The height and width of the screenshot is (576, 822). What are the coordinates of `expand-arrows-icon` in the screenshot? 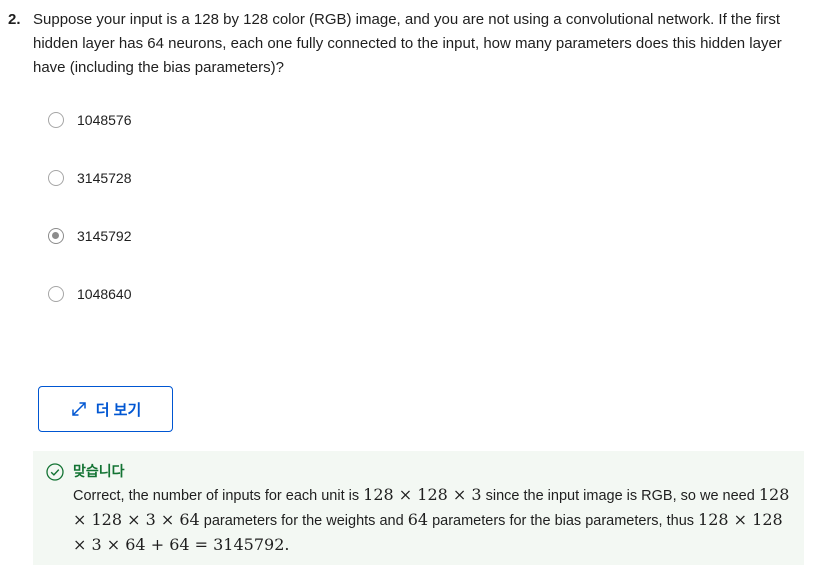 It's located at (78, 409).